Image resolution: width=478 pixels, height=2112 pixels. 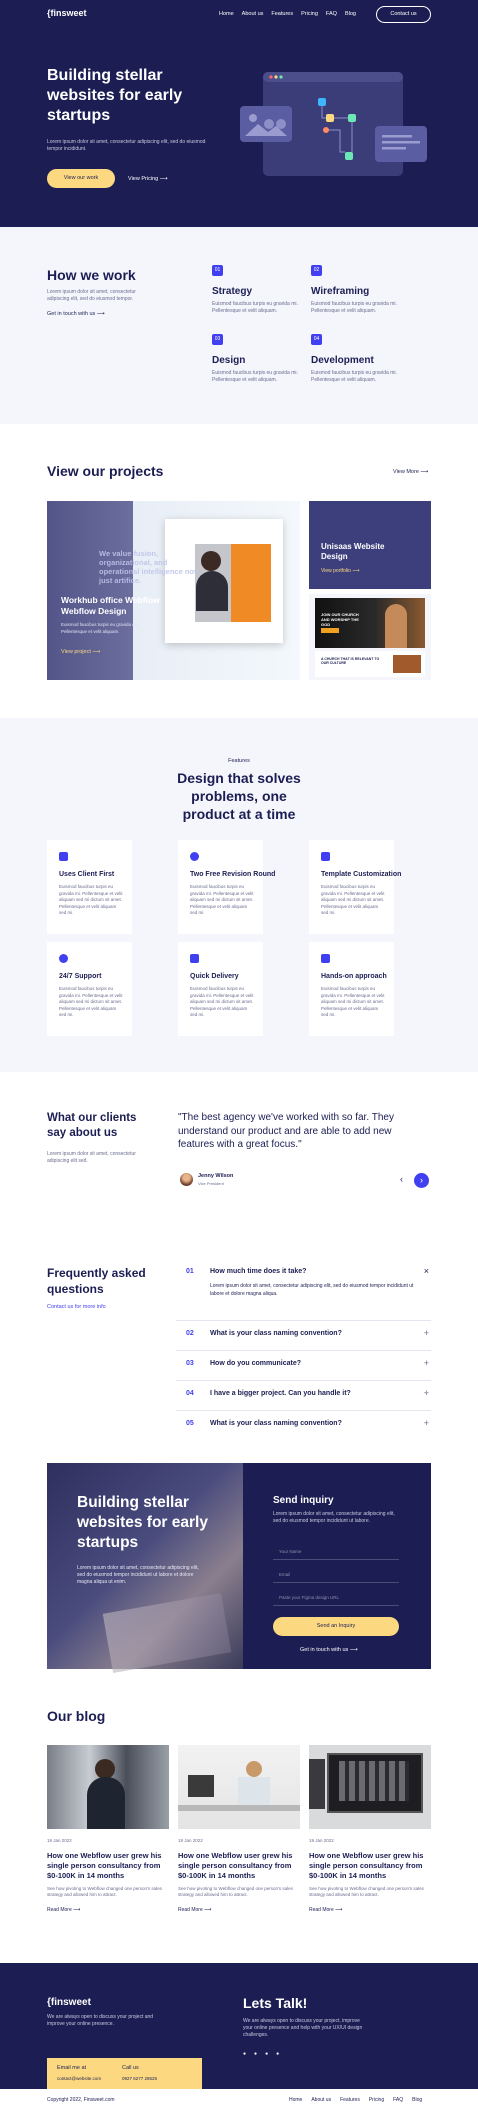 I want to click on nav-link-pricing: Pricing, so click(x=309, y=14).